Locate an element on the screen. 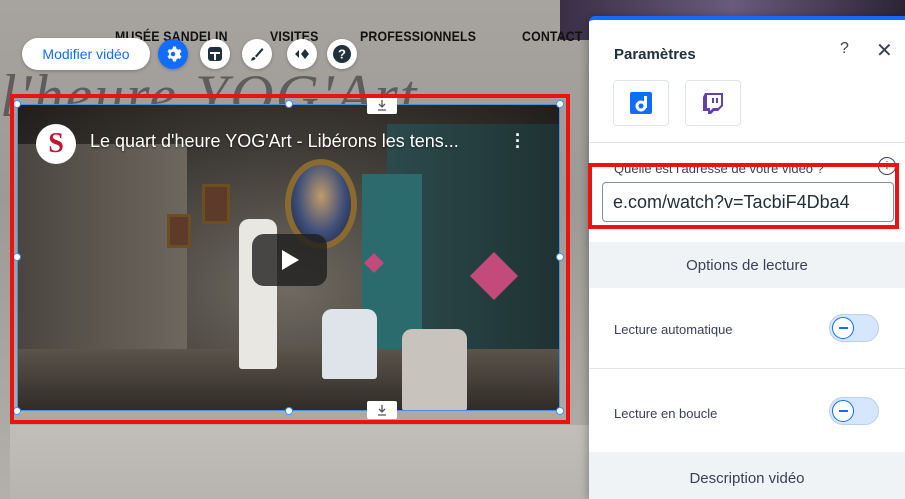  nav-item-professionnels: PROFESSIONNELS is located at coordinates (418, 36).